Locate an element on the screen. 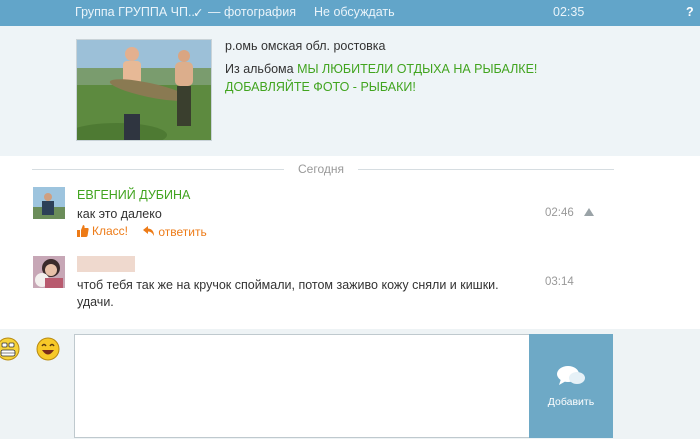 The height and width of the screenshot is (439, 700). like-button: Класс! is located at coordinates (102, 231).